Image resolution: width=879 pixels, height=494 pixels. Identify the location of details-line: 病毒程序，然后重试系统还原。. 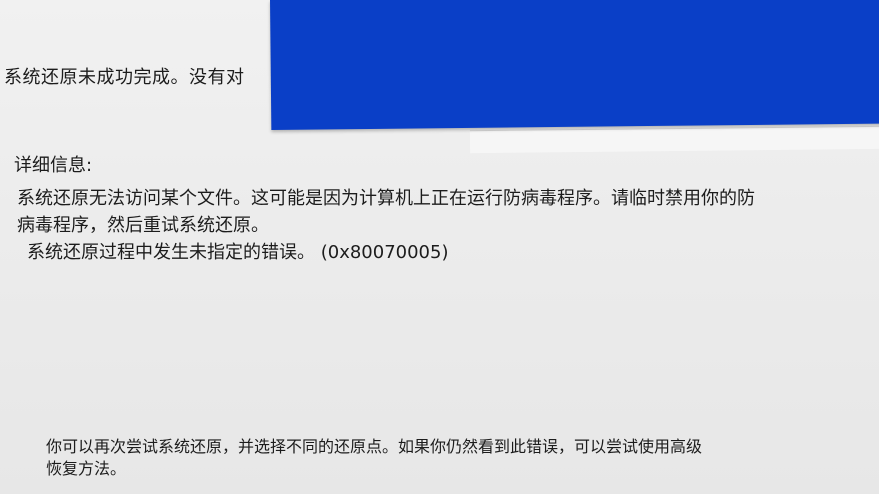
(143, 225).